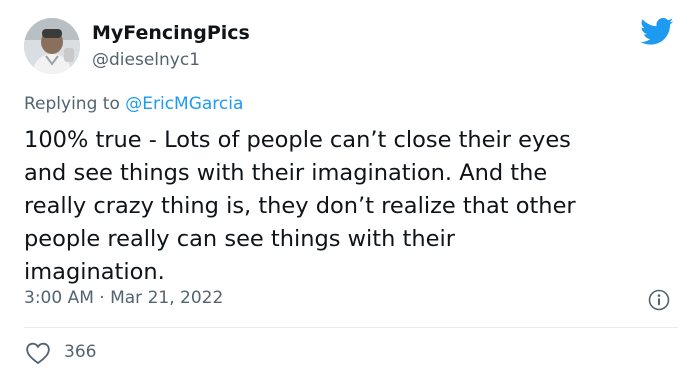  What do you see at coordinates (239, 239) in the screenshot?
I see `tweet-text-line: people really can see things with their` at bounding box center [239, 239].